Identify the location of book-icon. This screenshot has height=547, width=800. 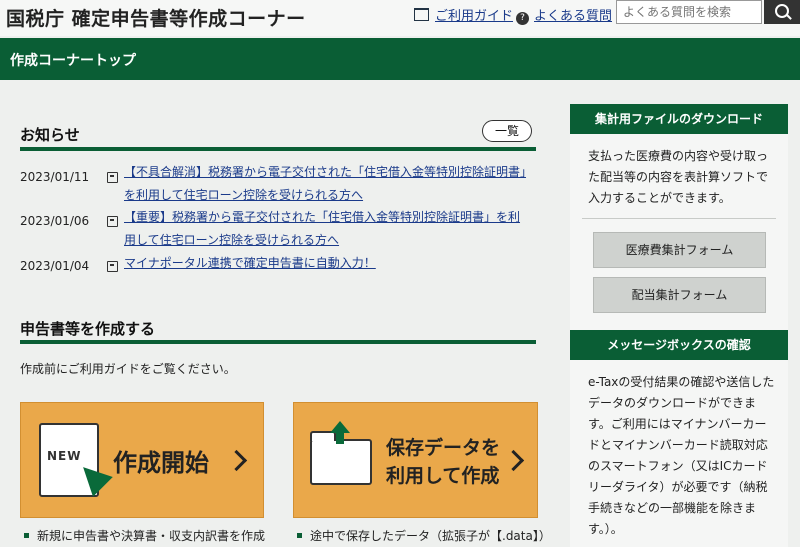
(421, 14).